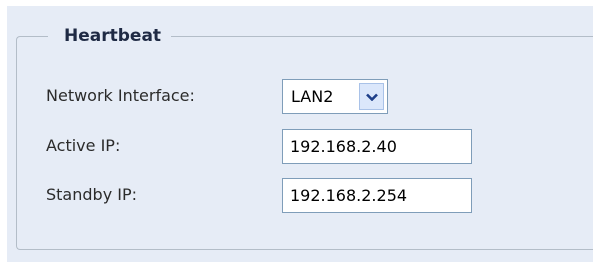 The height and width of the screenshot is (262, 593). Describe the element at coordinates (377, 146) in the screenshot. I see `active-ip-input` at that location.